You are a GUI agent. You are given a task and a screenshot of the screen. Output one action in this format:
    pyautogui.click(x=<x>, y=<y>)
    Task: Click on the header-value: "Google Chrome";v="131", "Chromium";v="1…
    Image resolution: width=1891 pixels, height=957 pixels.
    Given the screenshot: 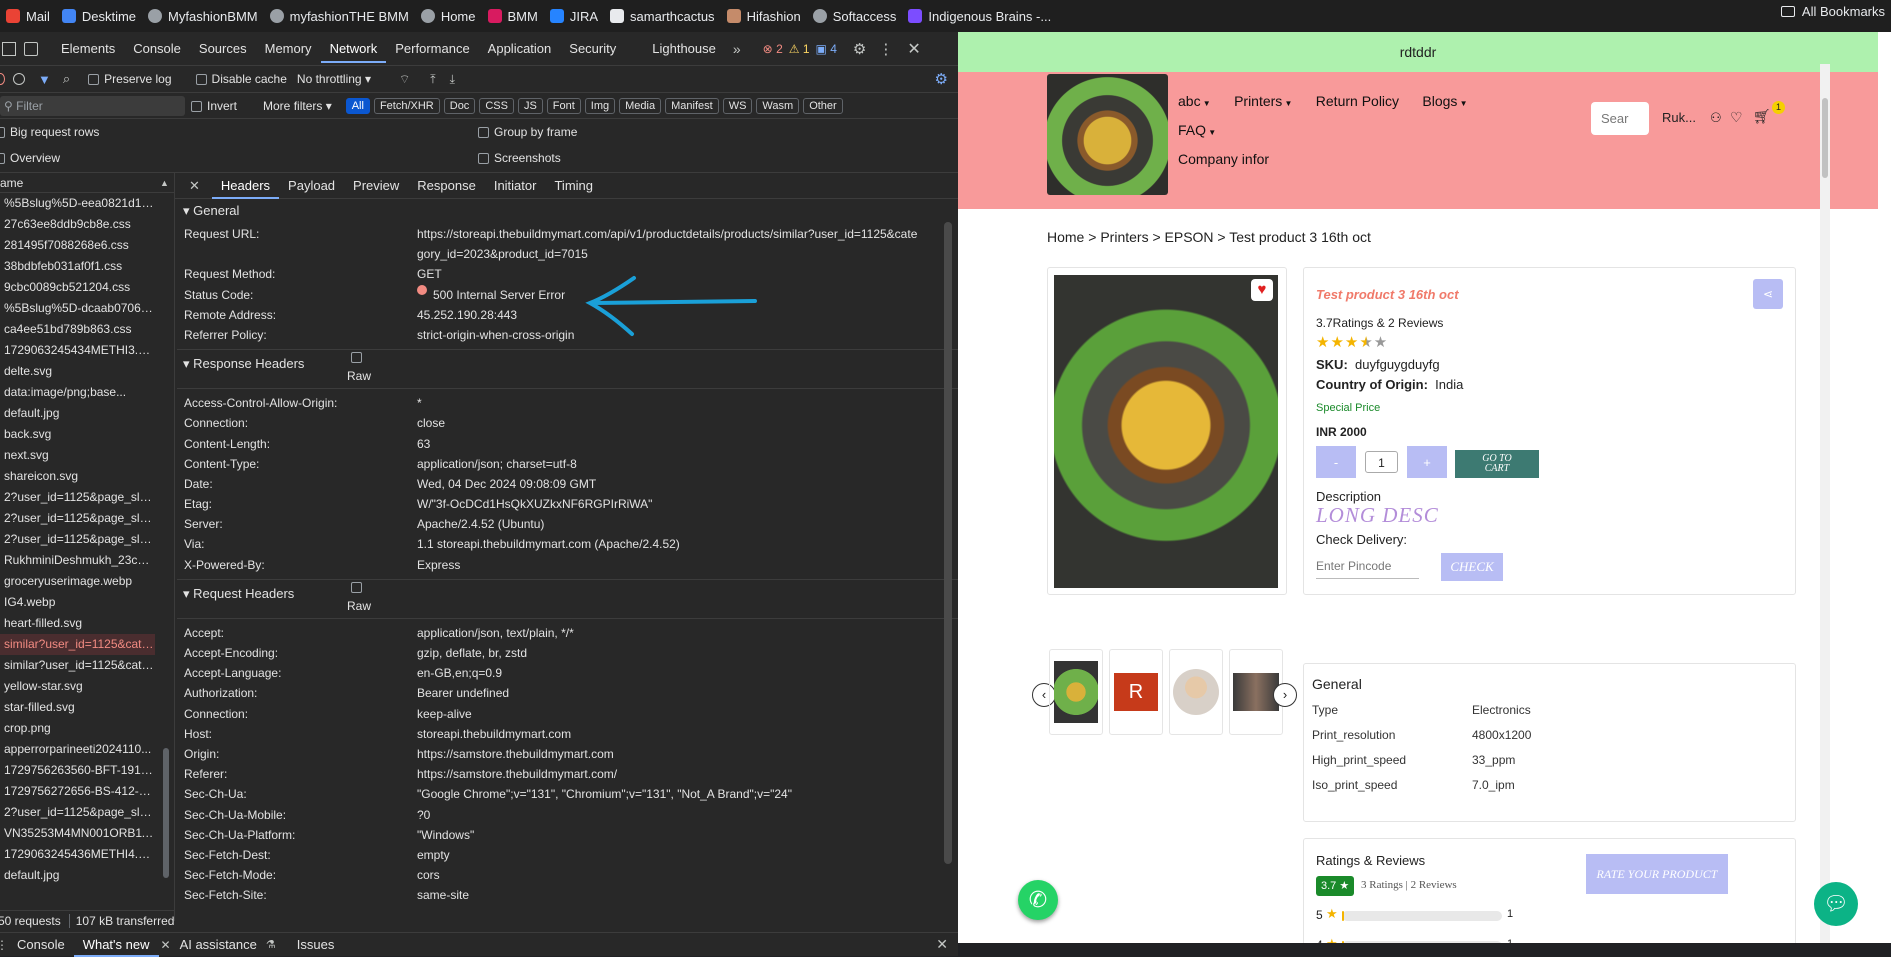 What is the action you would take?
    pyautogui.click(x=687, y=794)
    